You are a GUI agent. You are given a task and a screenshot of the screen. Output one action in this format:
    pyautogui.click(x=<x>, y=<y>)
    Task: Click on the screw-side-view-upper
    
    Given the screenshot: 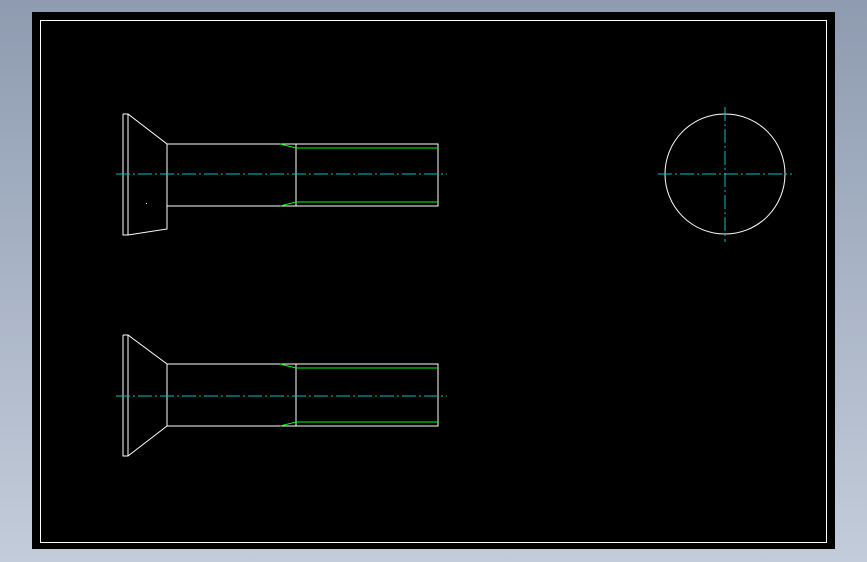 What is the action you would take?
    pyautogui.click(x=281, y=174)
    